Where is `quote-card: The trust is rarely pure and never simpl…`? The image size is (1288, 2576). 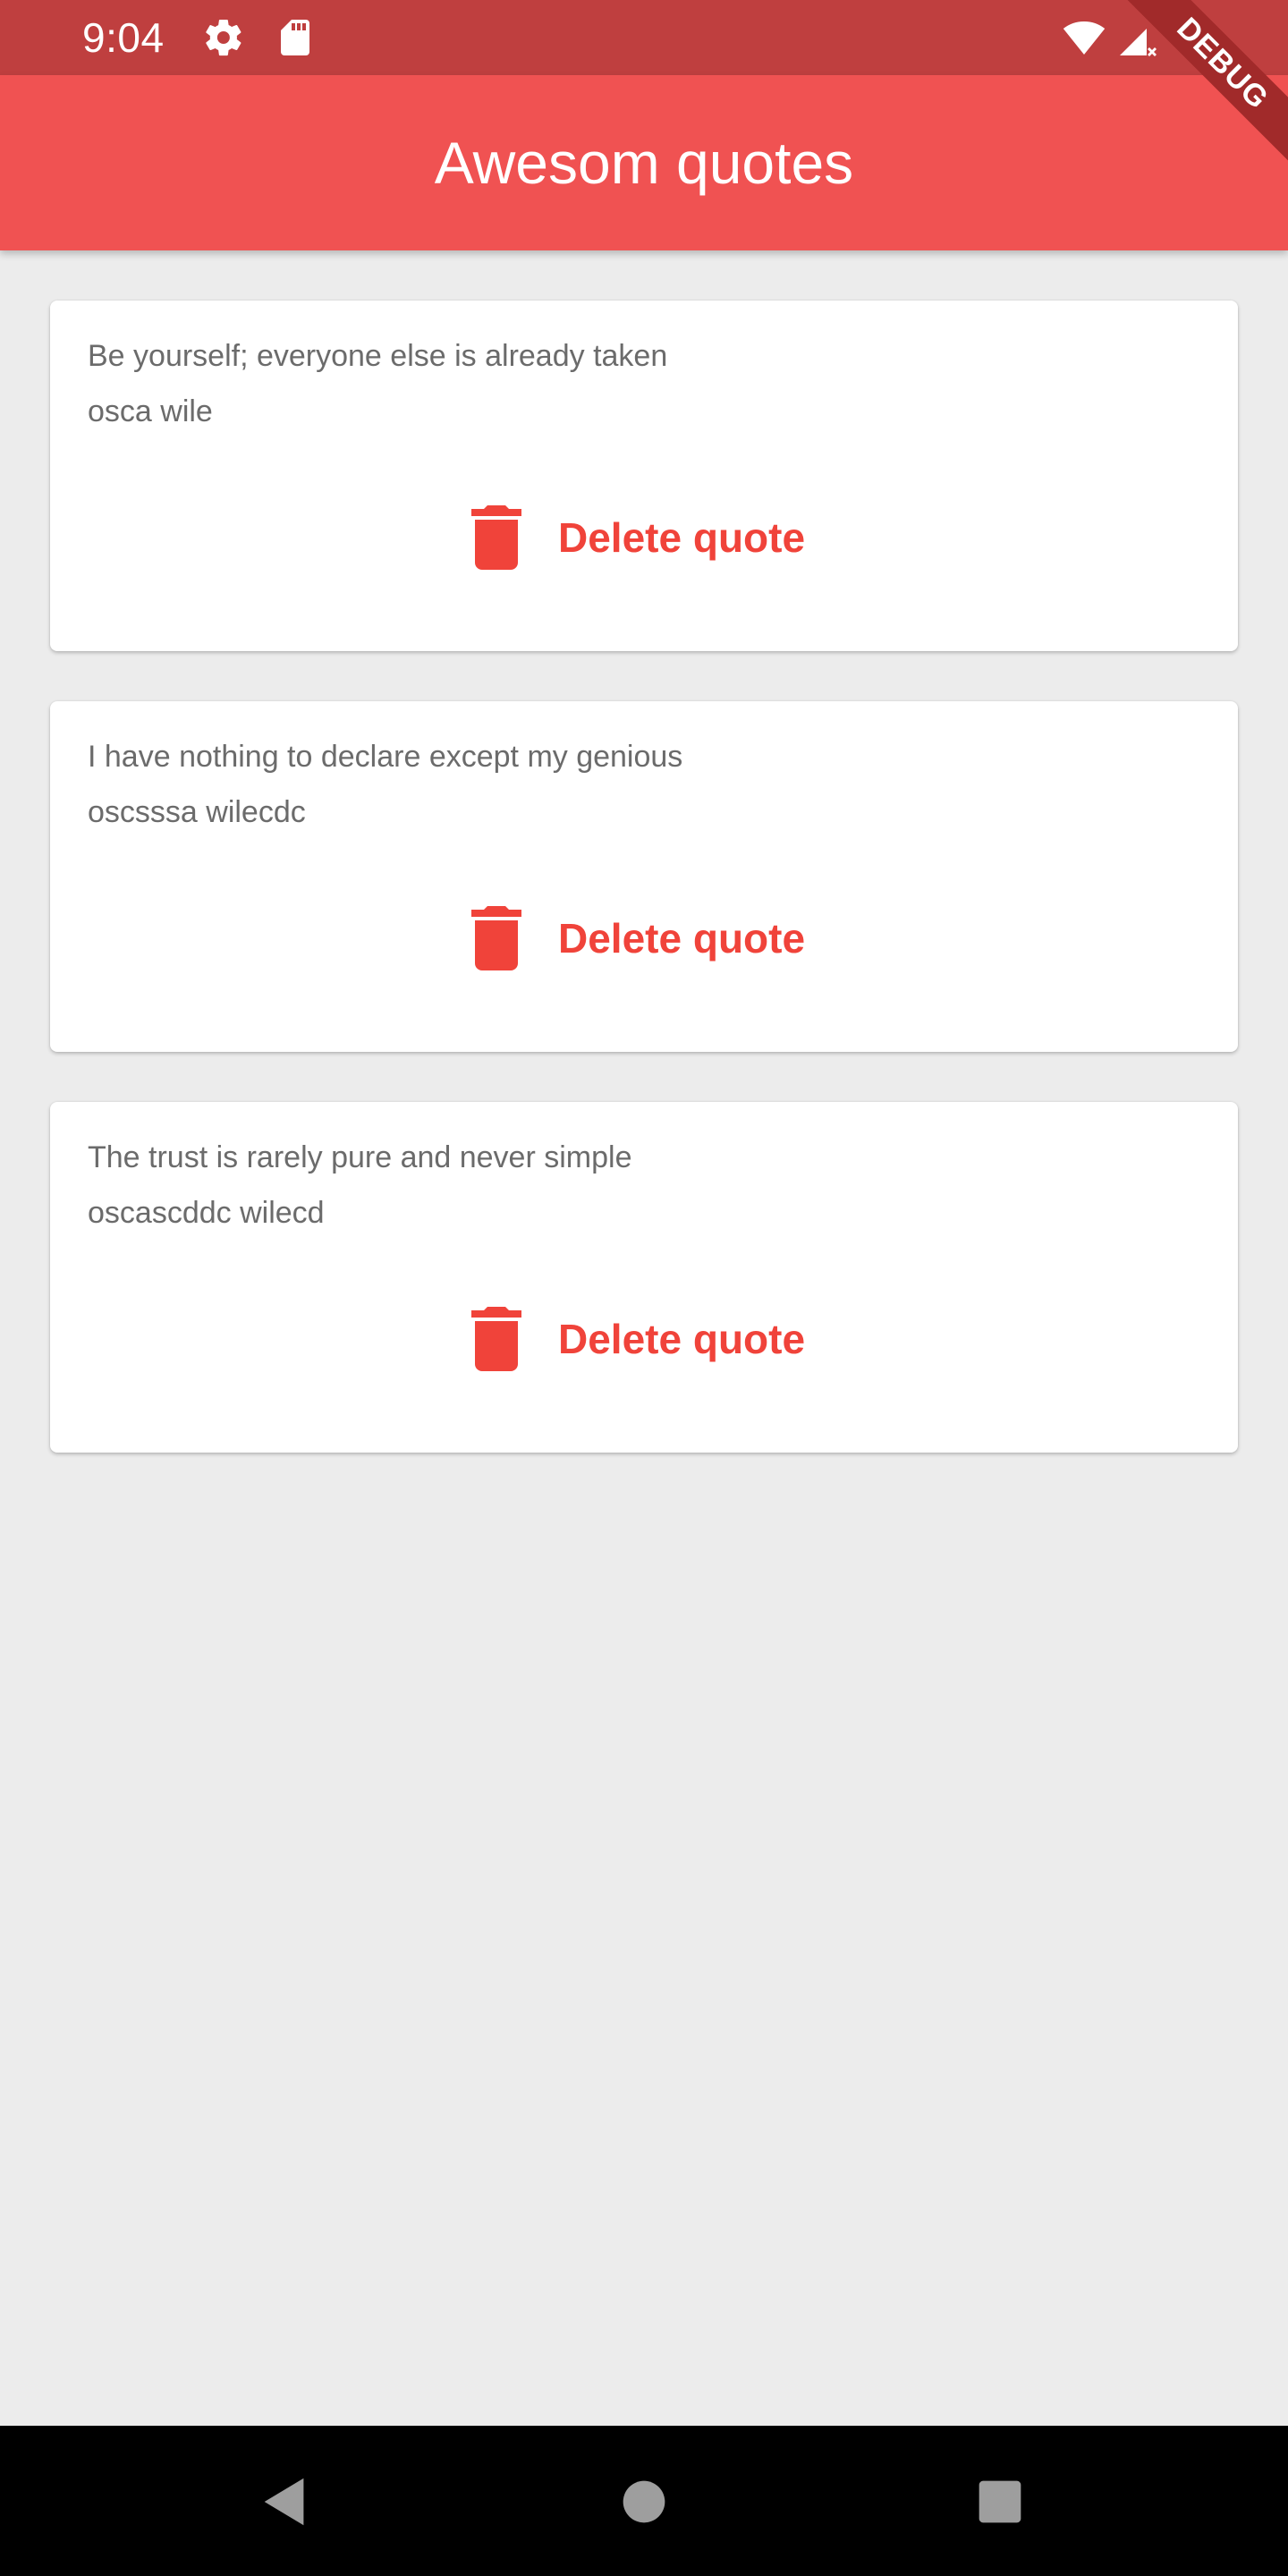
quote-card: The trust is rarely pure and never simpl… is located at coordinates (644, 1277).